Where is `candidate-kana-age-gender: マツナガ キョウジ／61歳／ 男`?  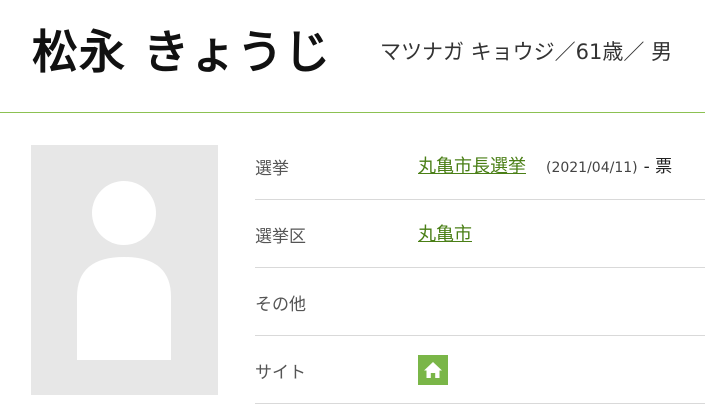
candidate-kana-age-gender: マツナガ キョウジ／61歳／ 男 is located at coordinates (526, 52).